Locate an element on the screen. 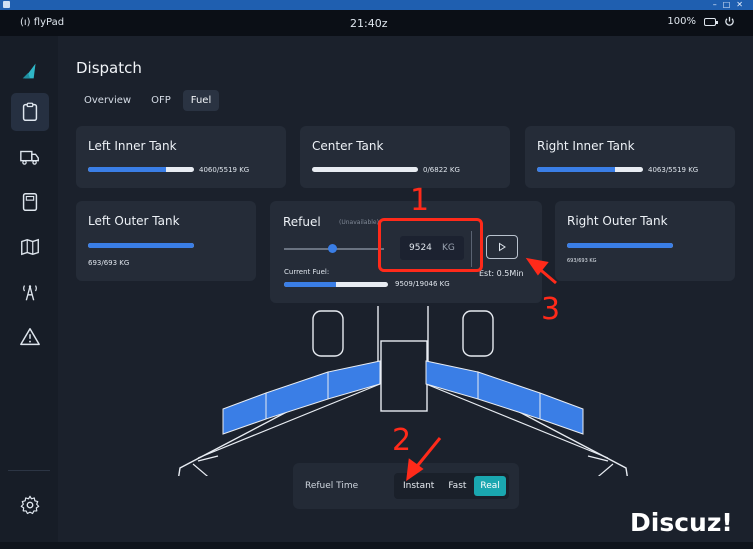 Image resolution: width=753 pixels, height=549 pixels. watermark: Discuz! is located at coordinates (681, 522).